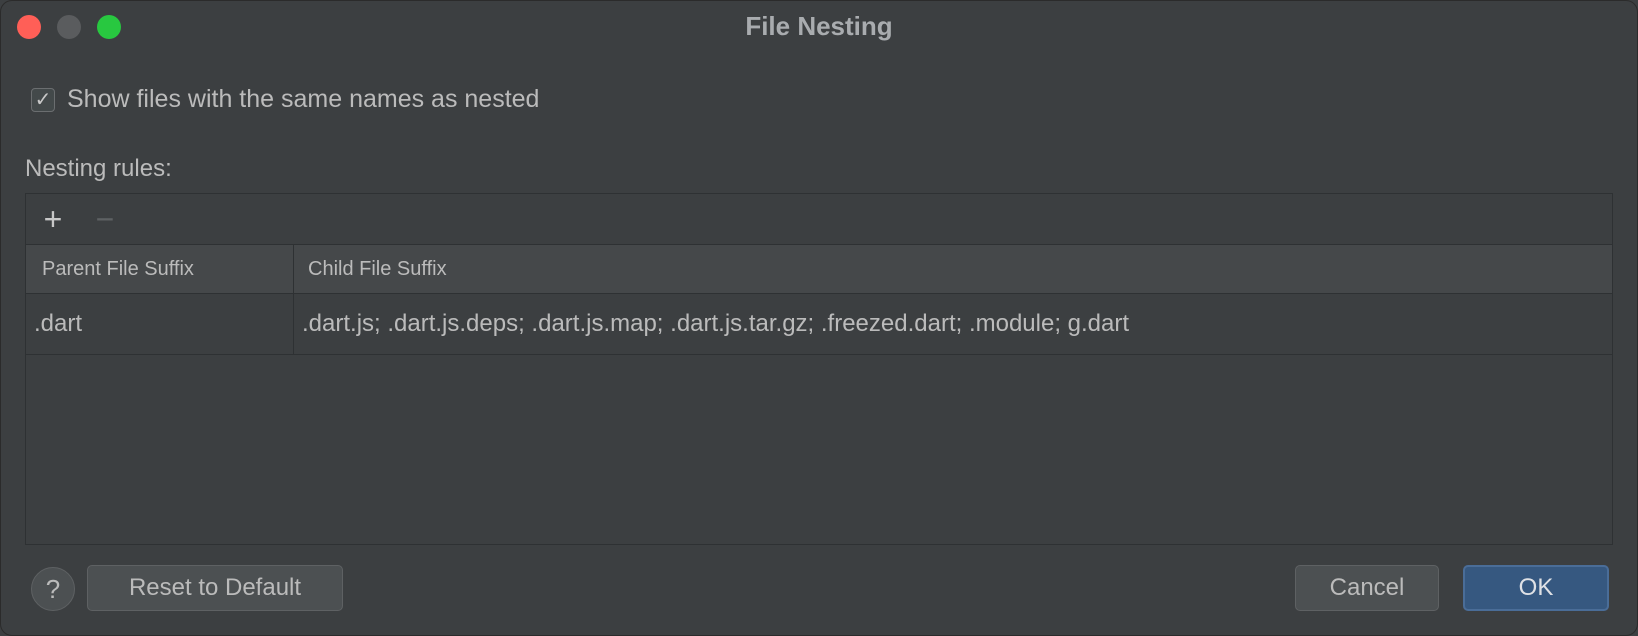 The width and height of the screenshot is (1638, 636). What do you see at coordinates (1367, 588) in the screenshot?
I see `cancel-button: Cancel` at bounding box center [1367, 588].